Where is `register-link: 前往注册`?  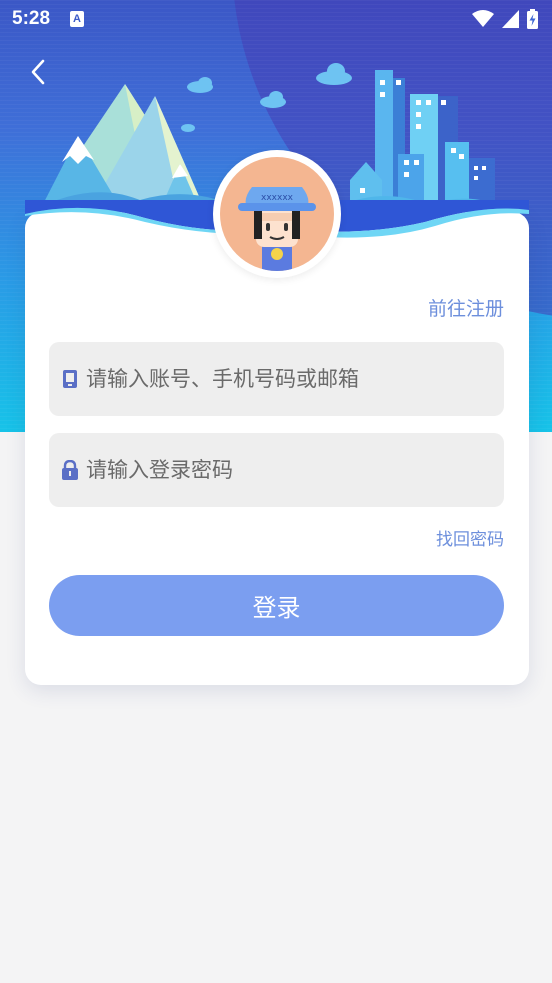
register-link: 前往注册 is located at coordinates (466, 307).